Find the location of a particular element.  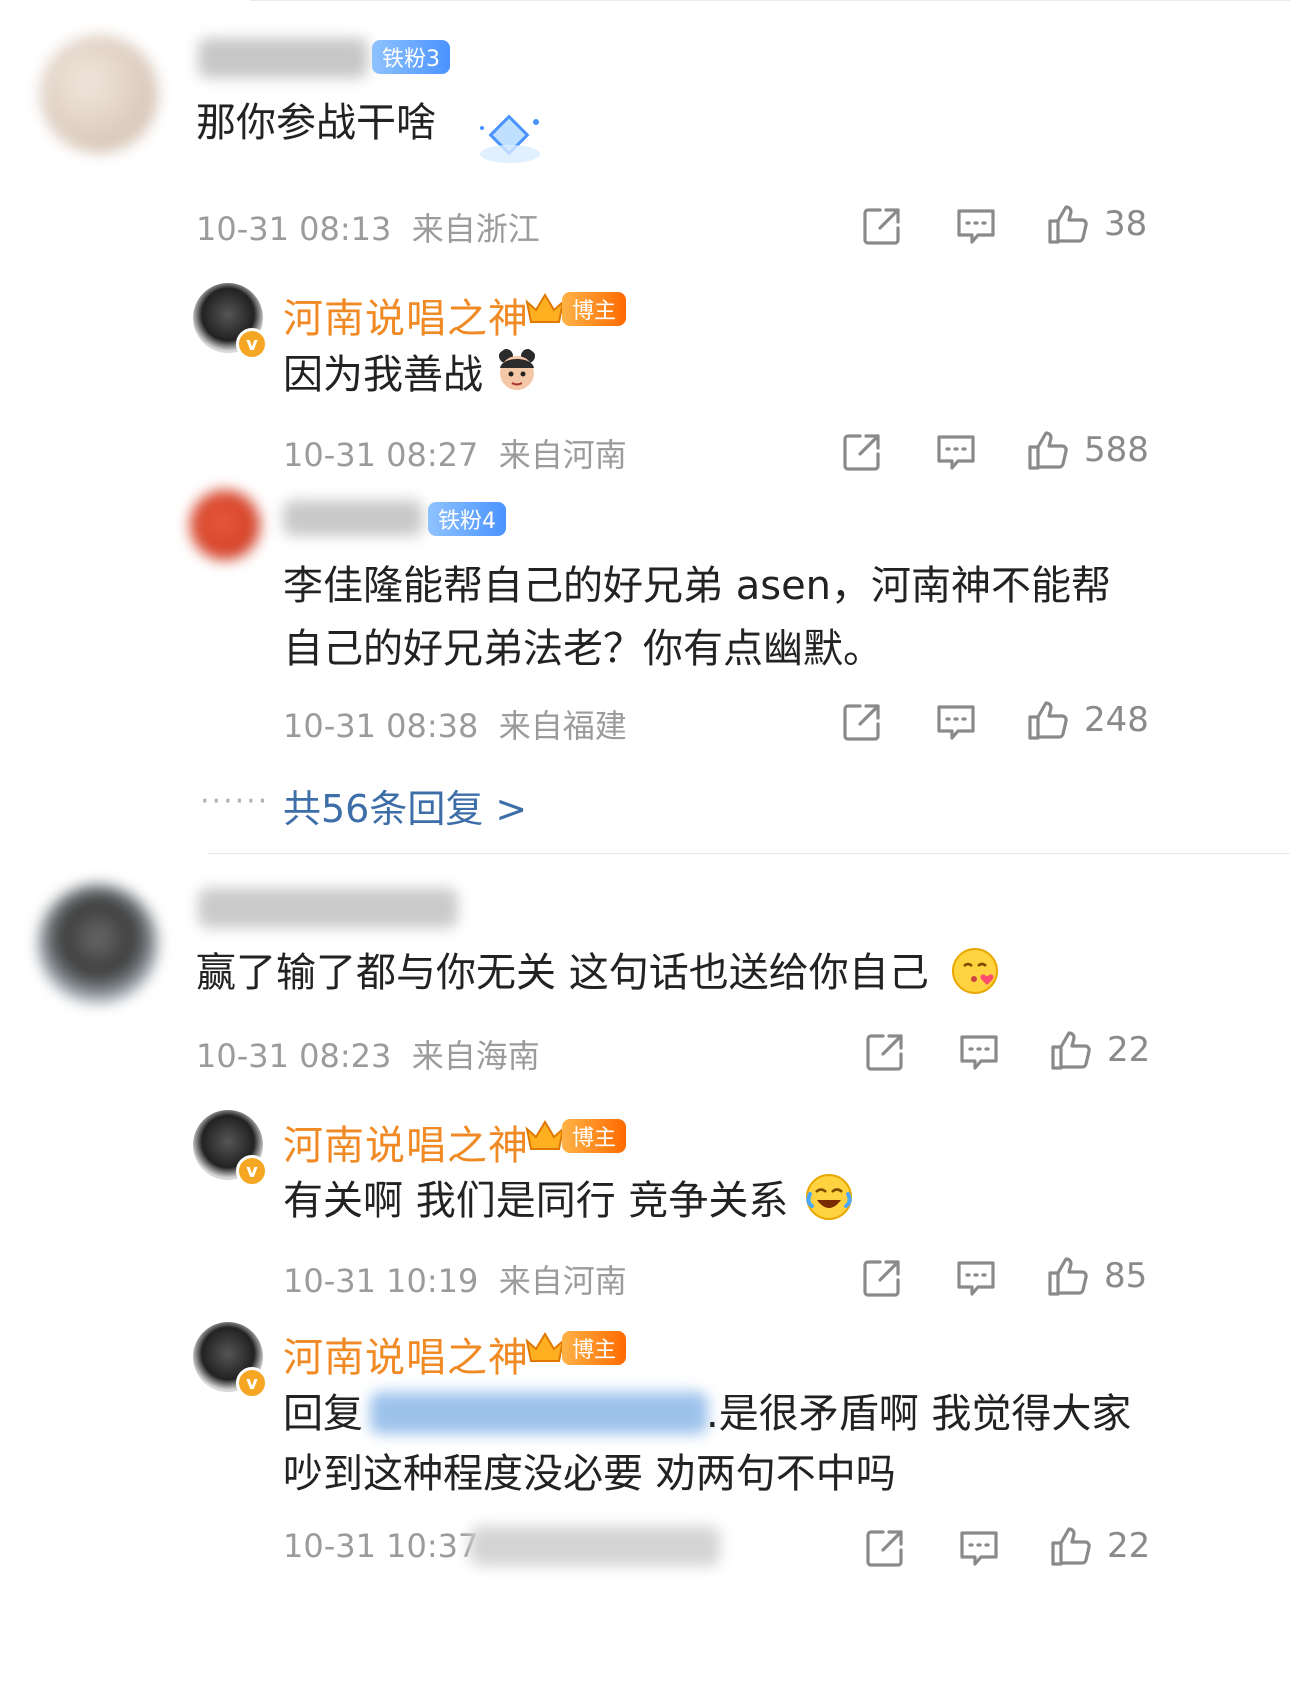

reply-time: 10-31 08:38 is located at coordinates (381, 726).